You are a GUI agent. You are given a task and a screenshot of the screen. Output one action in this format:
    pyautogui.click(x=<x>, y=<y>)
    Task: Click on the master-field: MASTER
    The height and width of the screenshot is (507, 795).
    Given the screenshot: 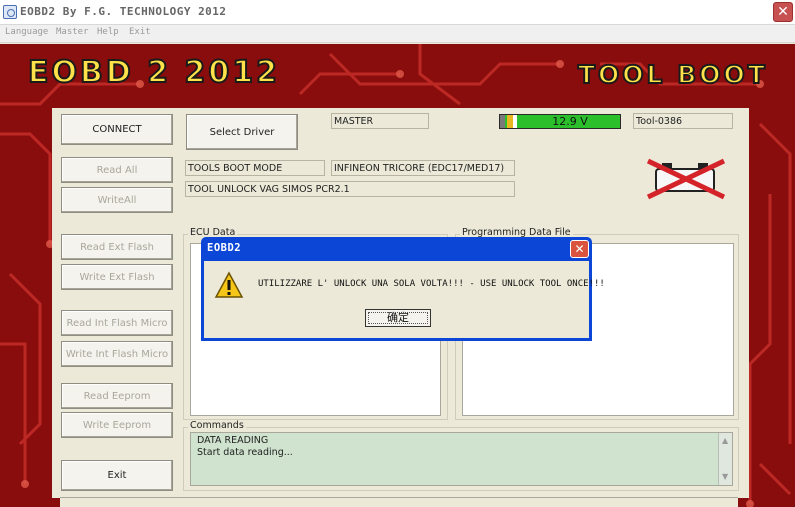 What is the action you would take?
    pyautogui.click(x=380, y=121)
    